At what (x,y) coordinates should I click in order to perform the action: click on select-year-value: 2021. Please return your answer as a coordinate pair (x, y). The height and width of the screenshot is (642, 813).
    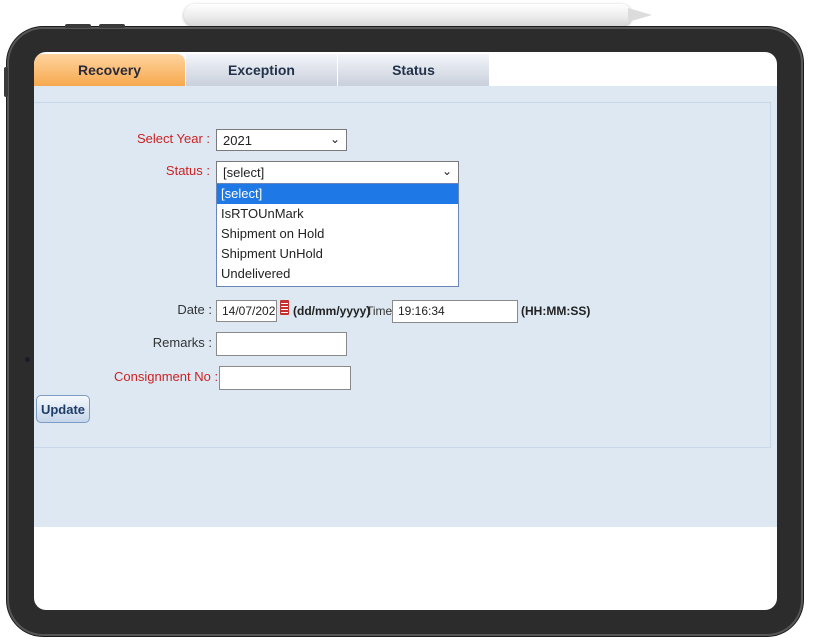
    Looking at the image, I should click on (237, 140).